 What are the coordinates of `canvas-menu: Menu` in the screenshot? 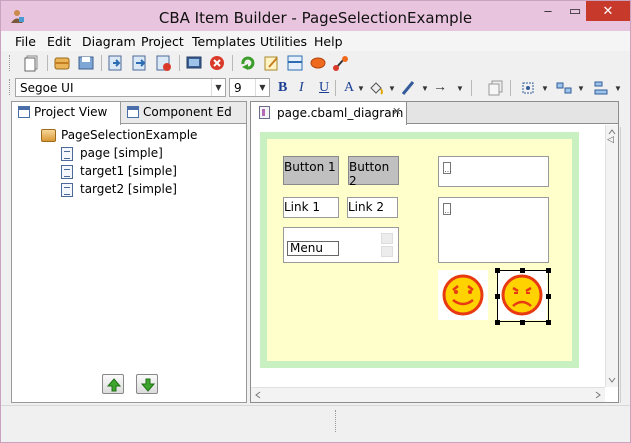 It's located at (341, 245).